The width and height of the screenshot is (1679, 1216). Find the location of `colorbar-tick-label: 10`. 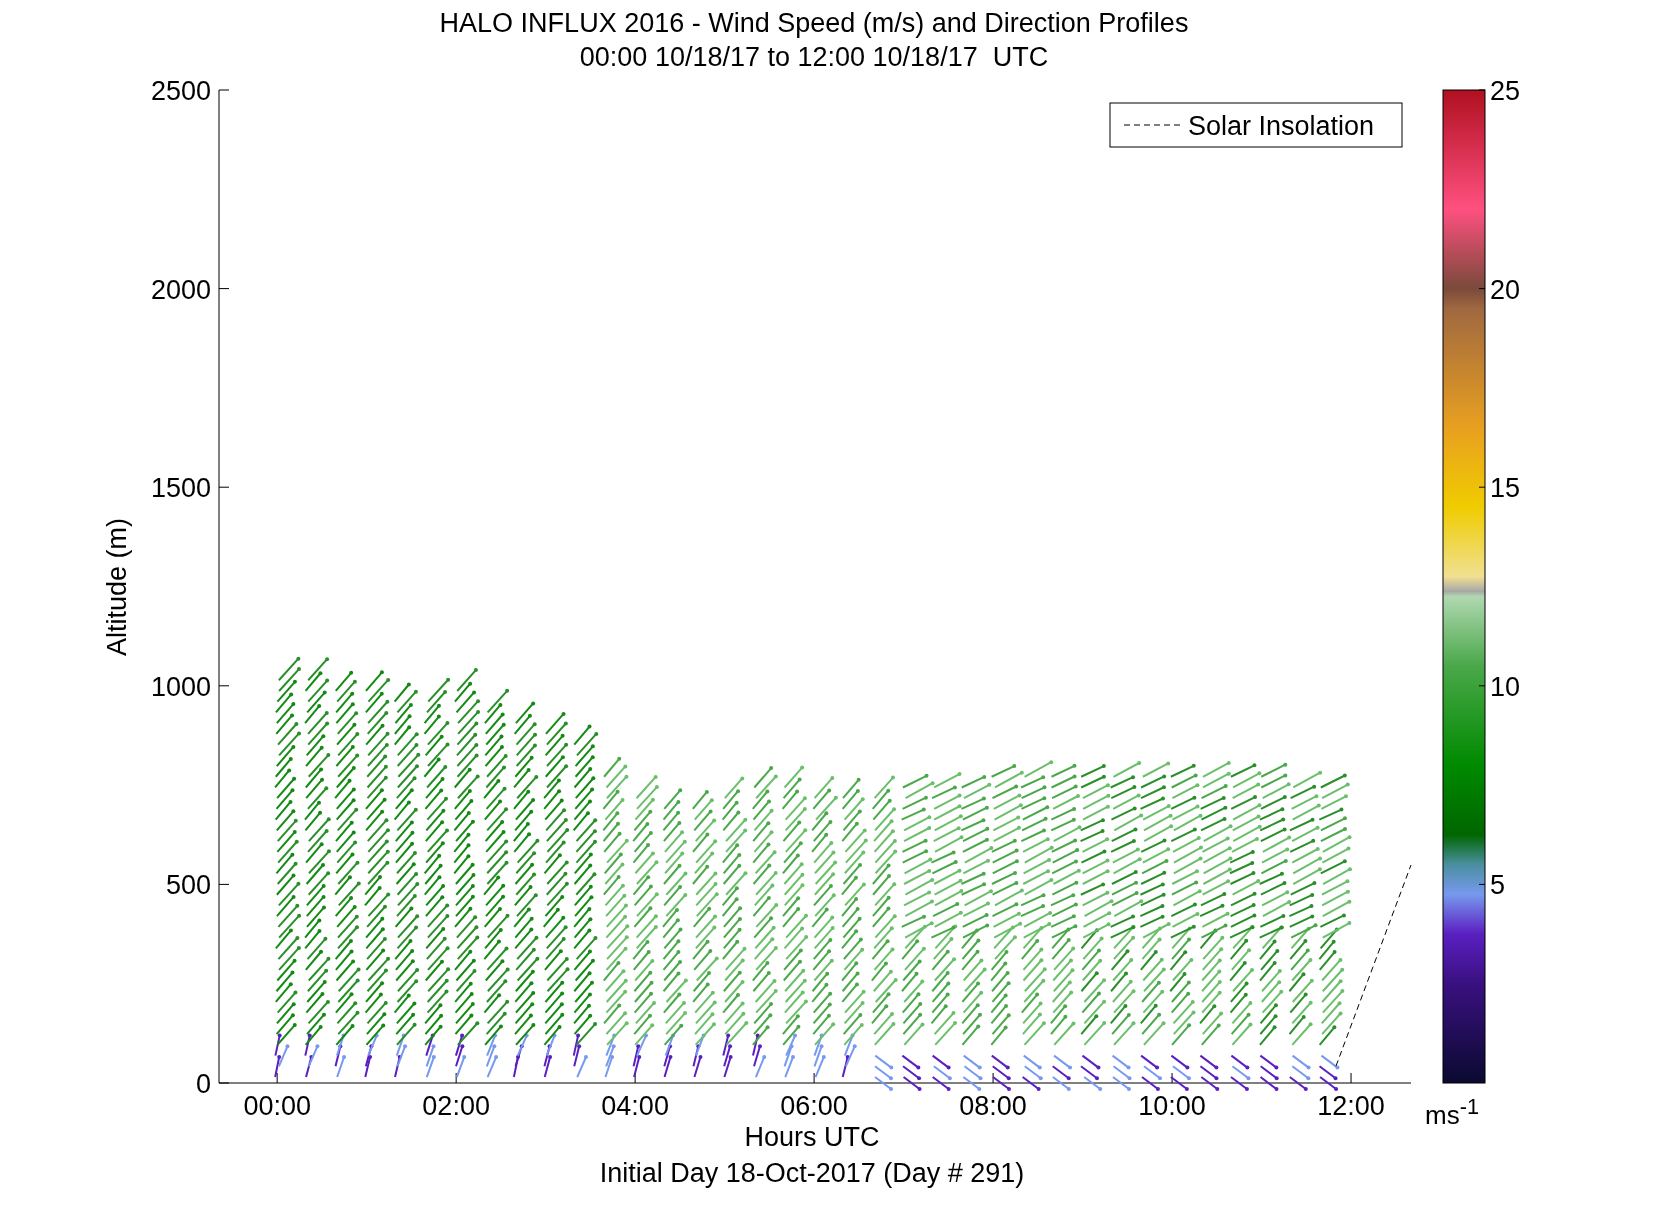

colorbar-tick-label: 10 is located at coordinates (1505, 686).